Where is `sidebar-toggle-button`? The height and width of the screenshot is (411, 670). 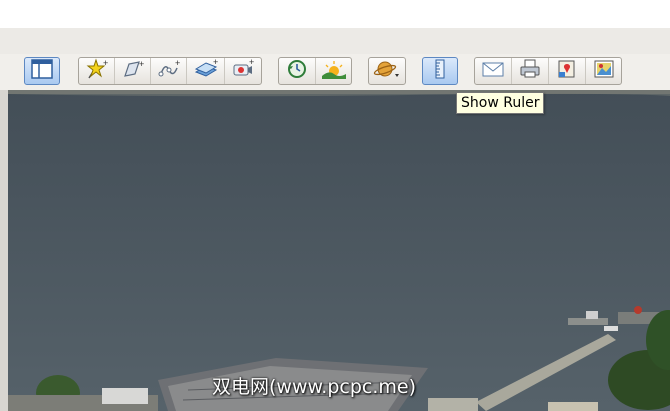
sidebar-toggle-button is located at coordinates (42, 71).